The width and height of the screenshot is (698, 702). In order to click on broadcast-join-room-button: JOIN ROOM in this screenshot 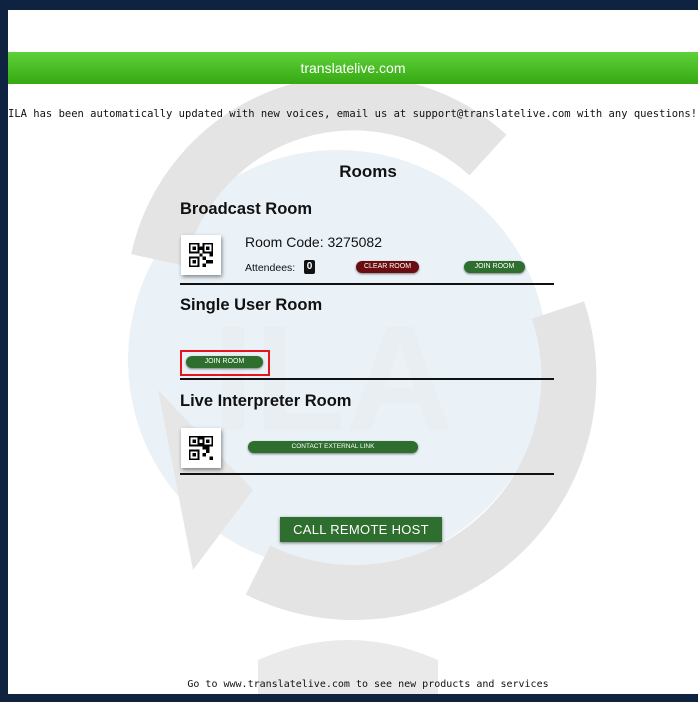, I will do `click(494, 267)`.